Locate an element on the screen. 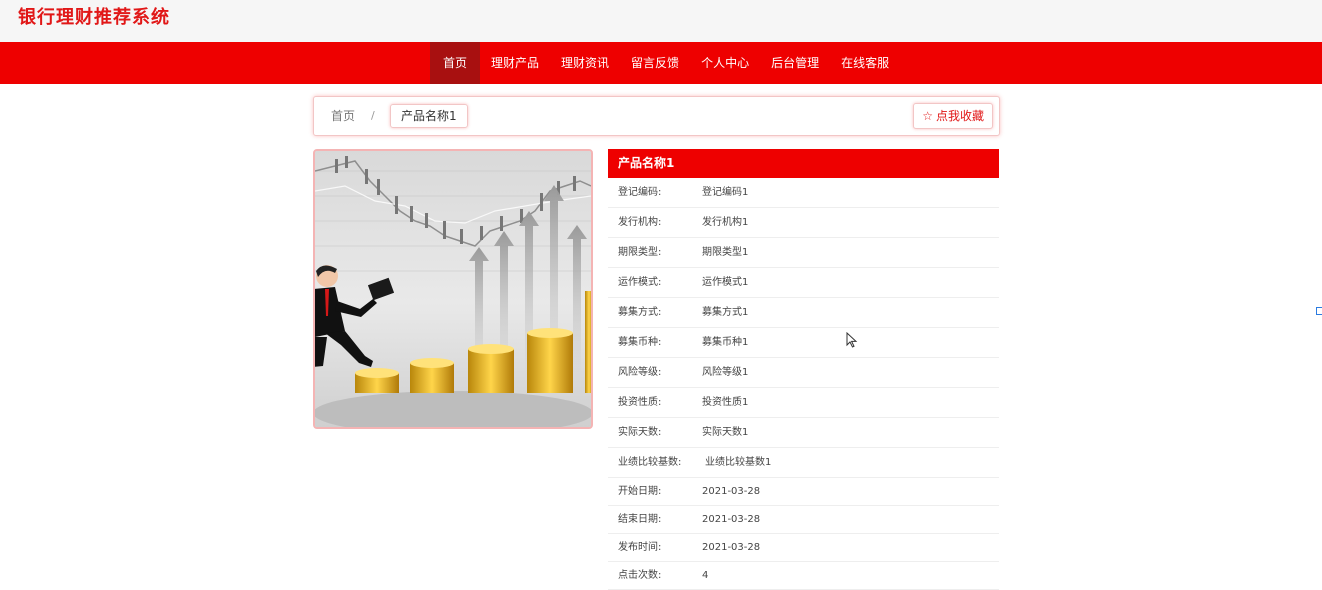 This screenshot has height=590, width=1322. field-row-publish-time: 发布时间: 2021-03-28 is located at coordinates (803, 548).